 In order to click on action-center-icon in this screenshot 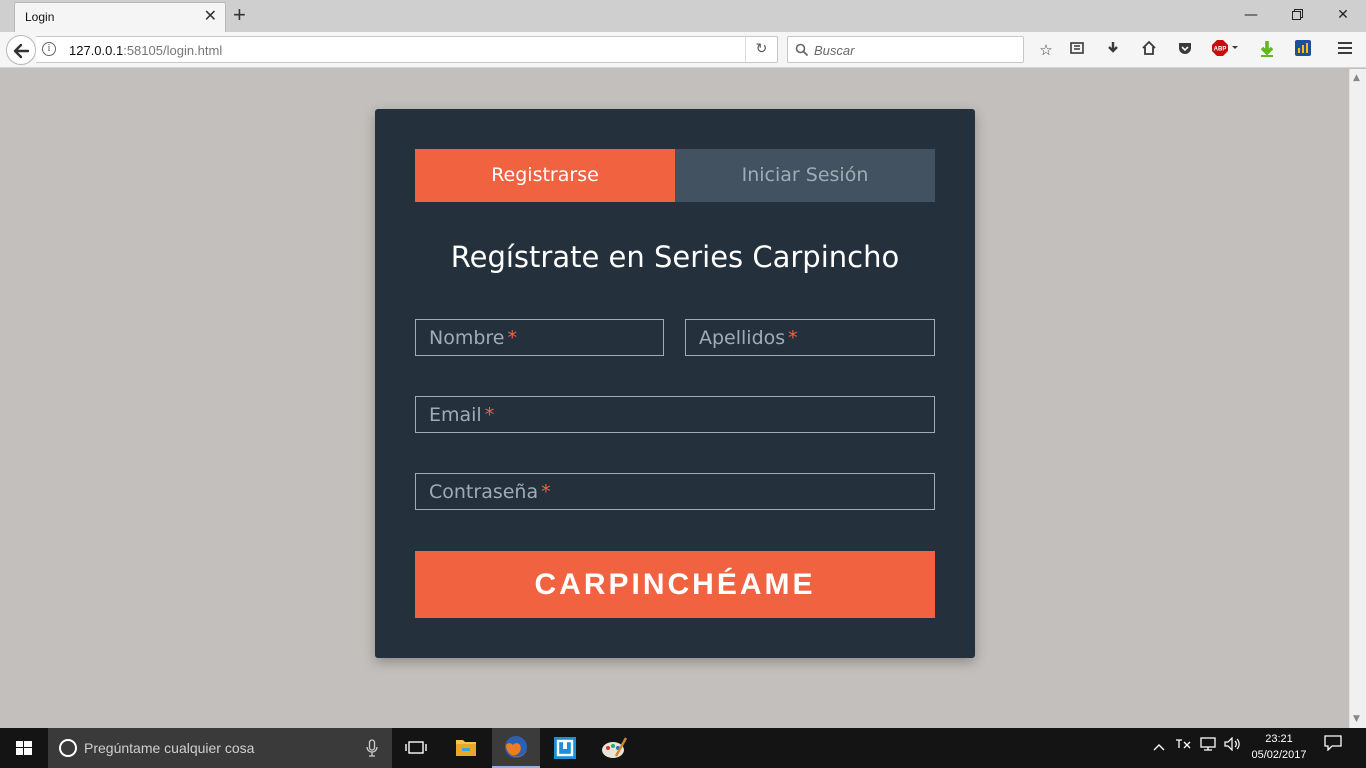, I will do `click(1333, 748)`.